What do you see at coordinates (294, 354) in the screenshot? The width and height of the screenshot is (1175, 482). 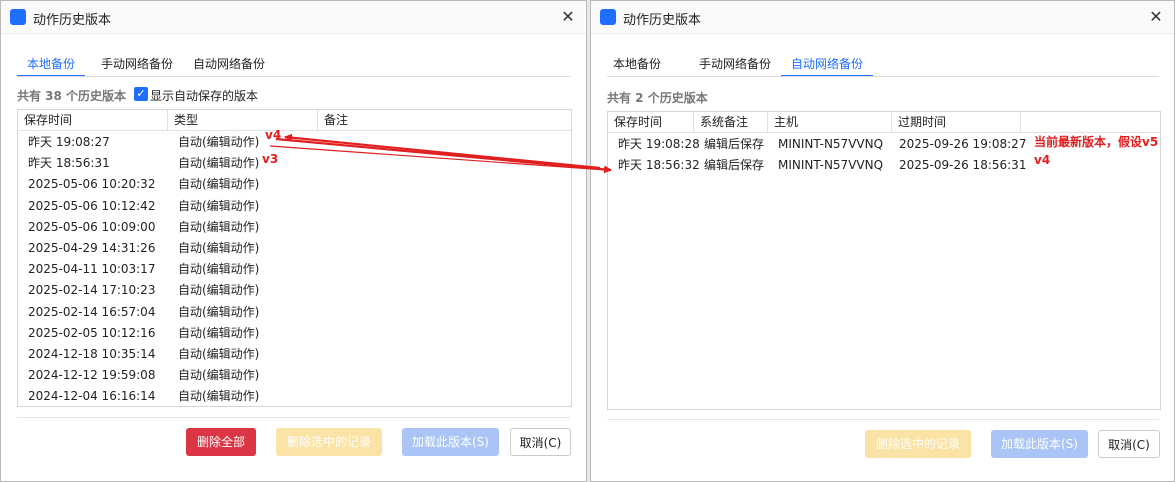 I see `table-row: 2024-12-18 10:35:14 自动(编辑动作)` at bounding box center [294, 354].